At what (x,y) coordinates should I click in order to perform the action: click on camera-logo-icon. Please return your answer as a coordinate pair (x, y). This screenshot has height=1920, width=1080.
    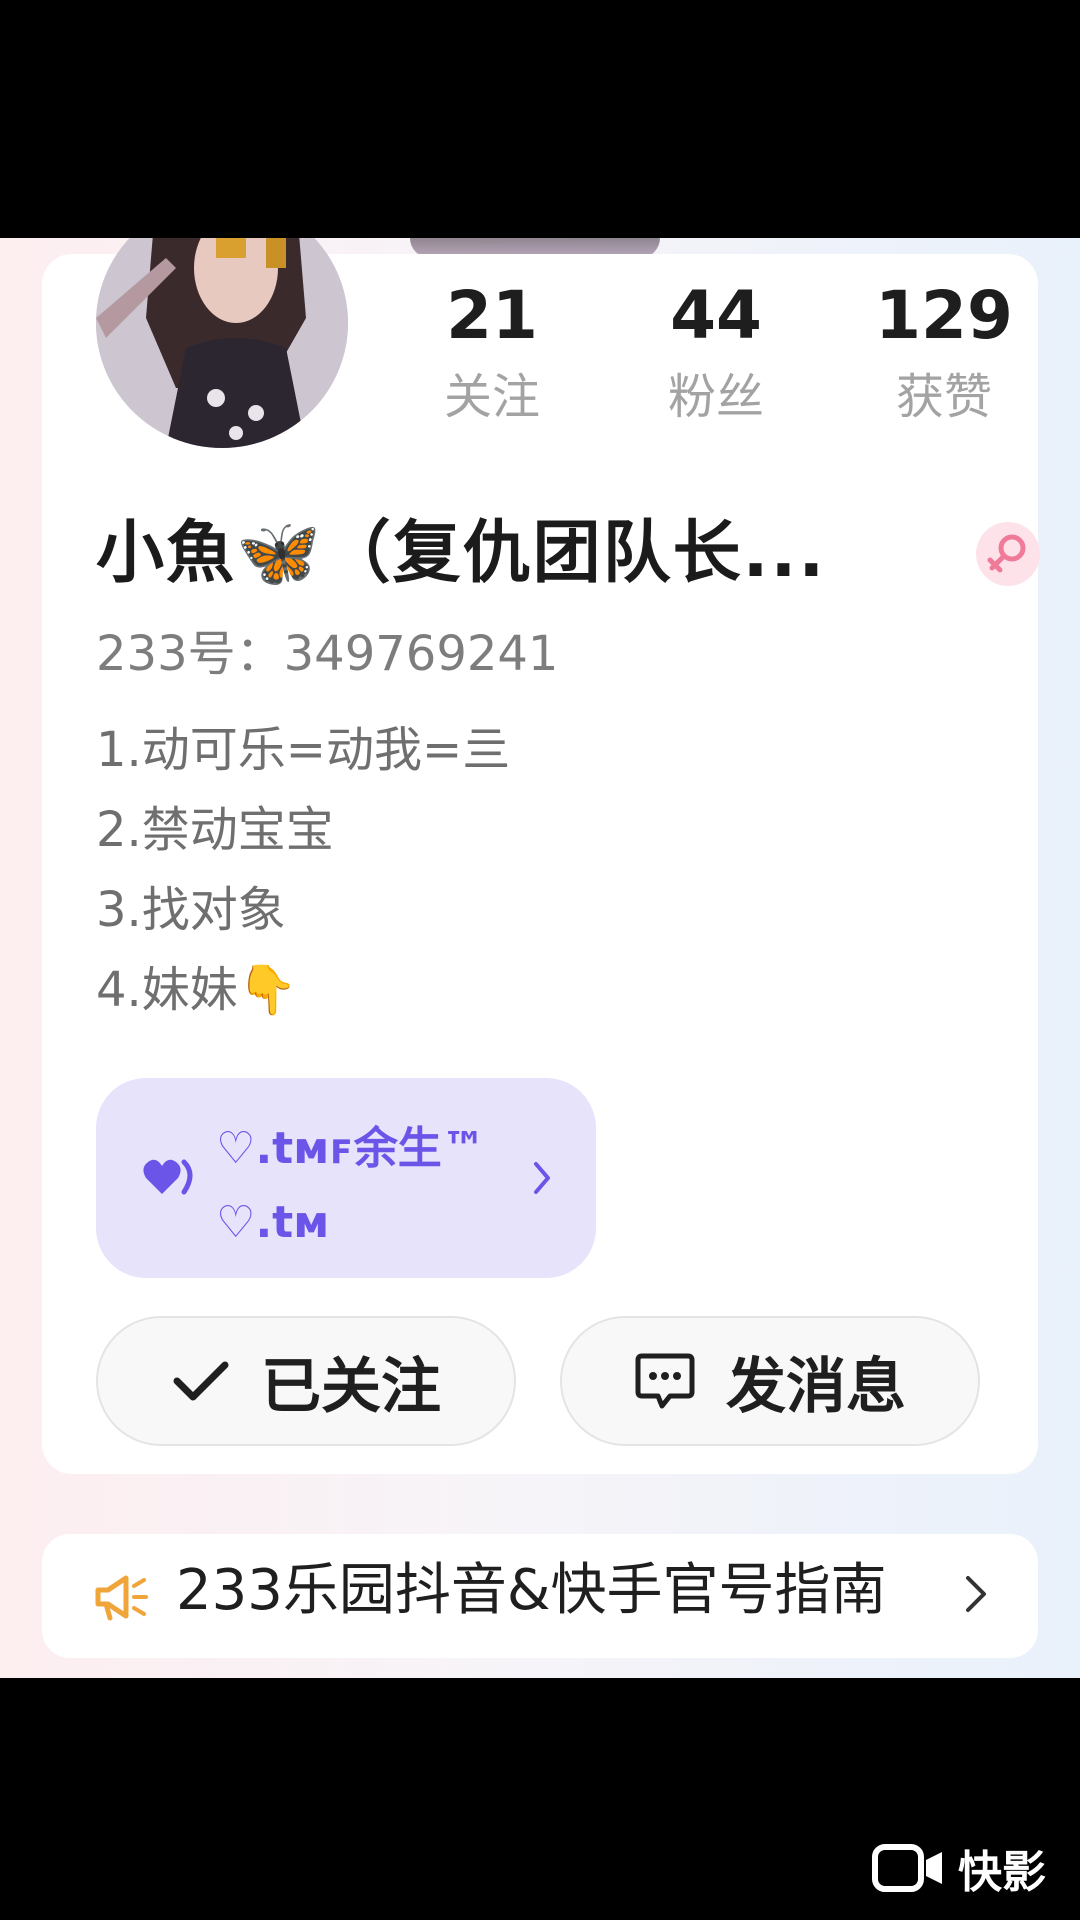
    Looking at the image, I should click on (907, 1868).